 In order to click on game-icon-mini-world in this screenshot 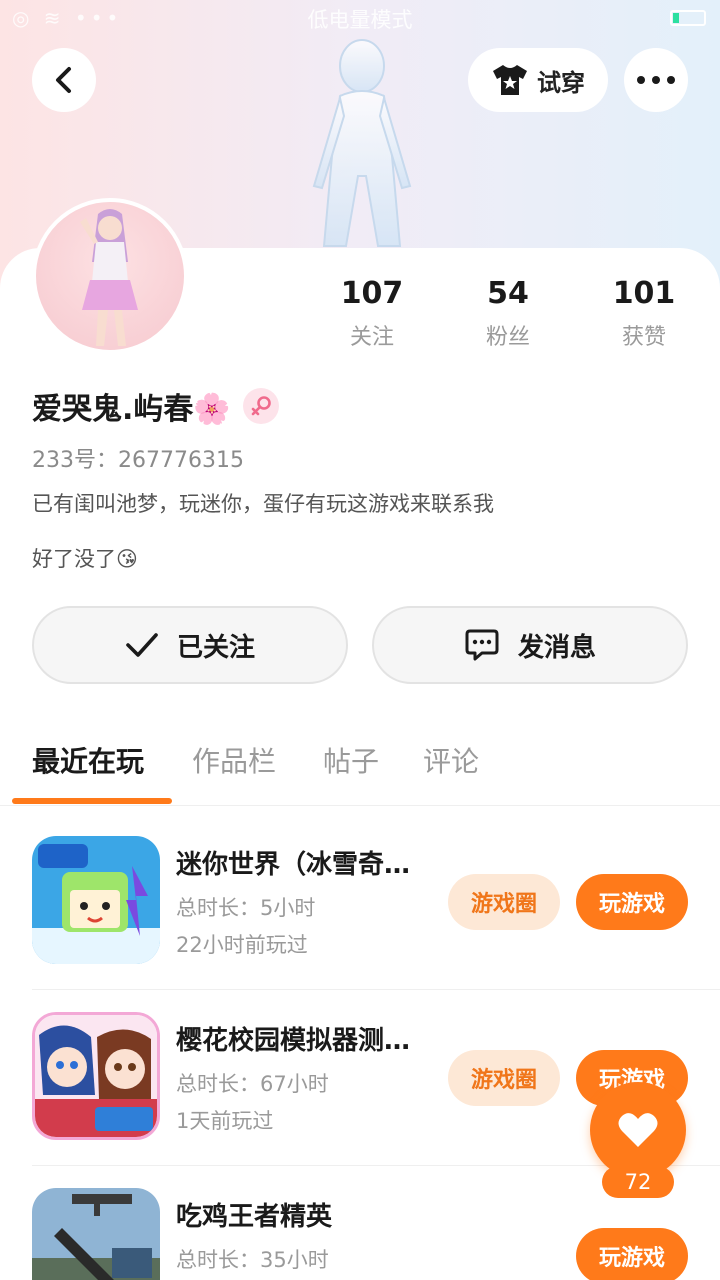, I will do `click(96, 900)`.